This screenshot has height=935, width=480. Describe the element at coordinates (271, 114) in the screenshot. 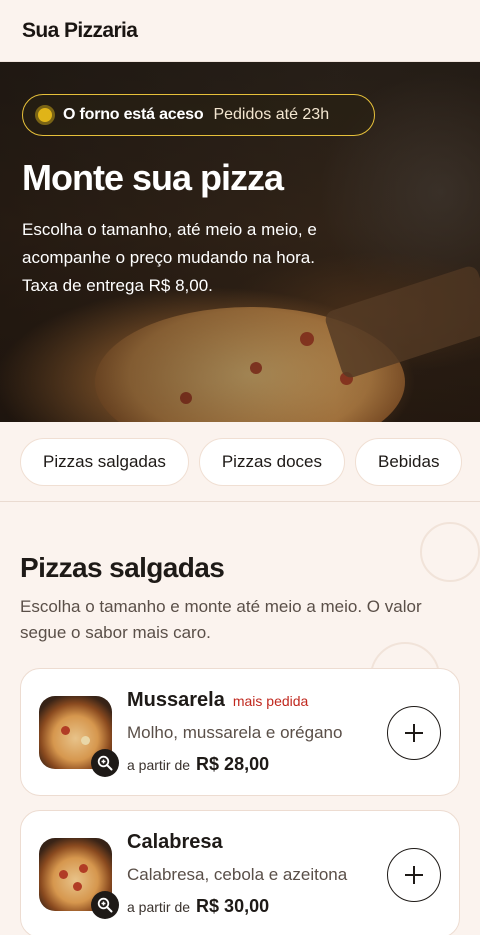

I see `status-hours-text: Pedidos até 23h` at that location.